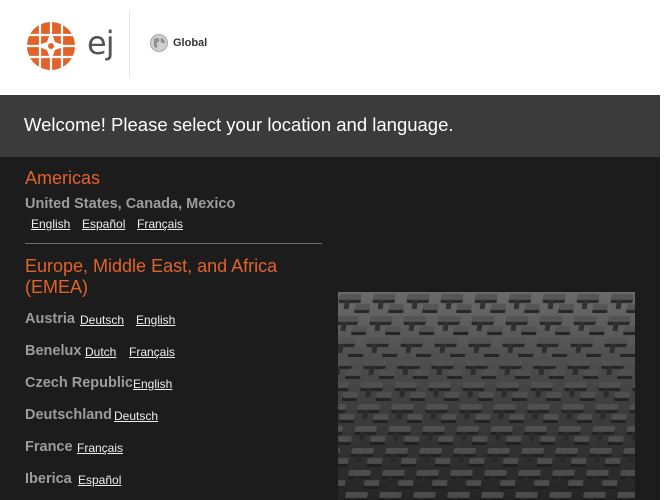 This screenshot has width=668, height=500. Describe the element at coordinates (50, 319) in the screenshot. I see `country-austria: Austria` at that location.